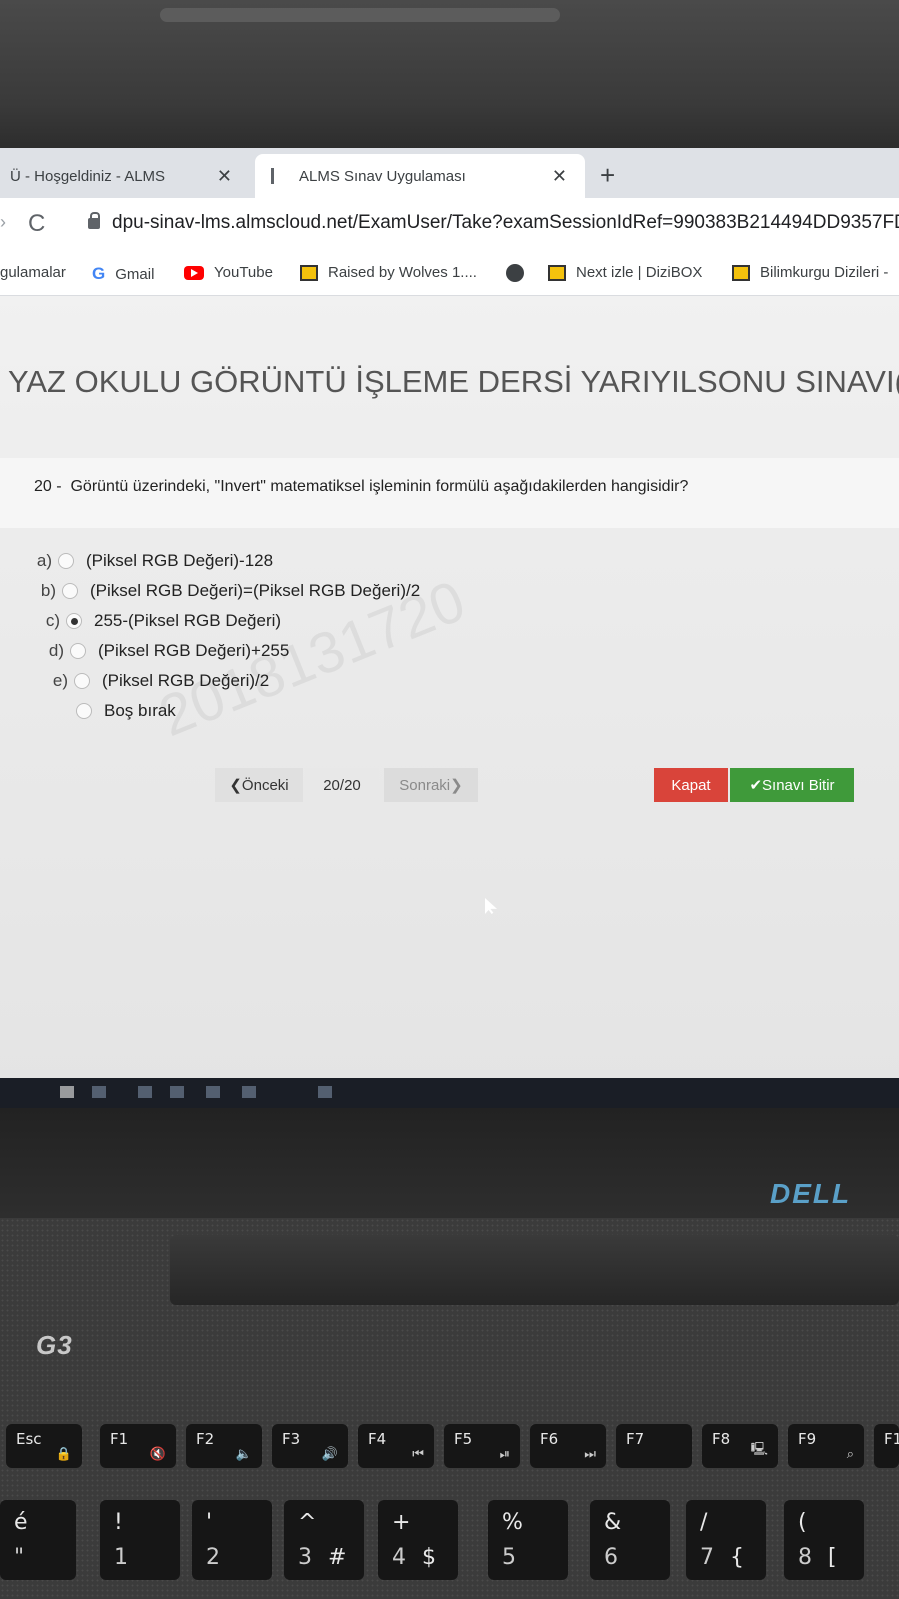 This screenshot has width=899, height=1599. I want to click on key-8: ( 8 [, so click(824, 1540).